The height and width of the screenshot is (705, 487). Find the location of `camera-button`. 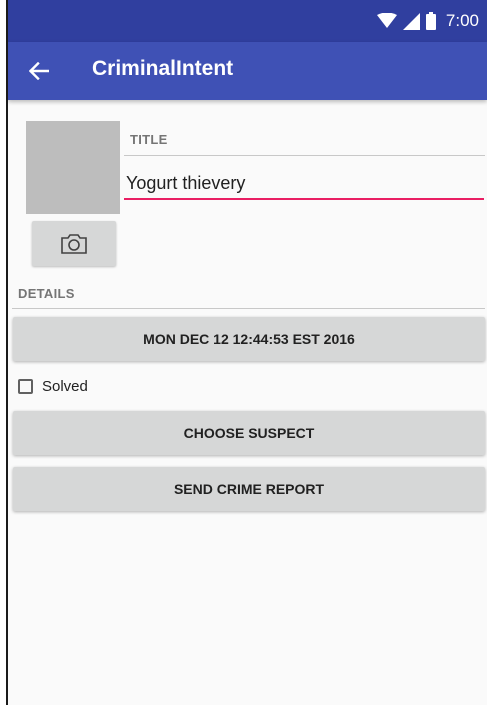

camera-button is located at coordinates (74, 243).